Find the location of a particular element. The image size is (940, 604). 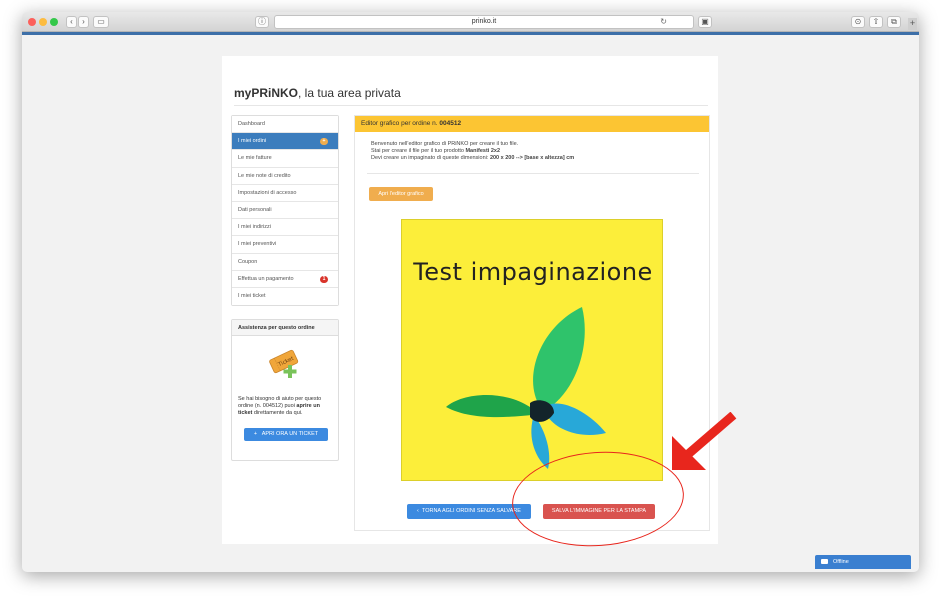

sidebar-item-label: I miei preventivi is located at coordinates (257, 244).